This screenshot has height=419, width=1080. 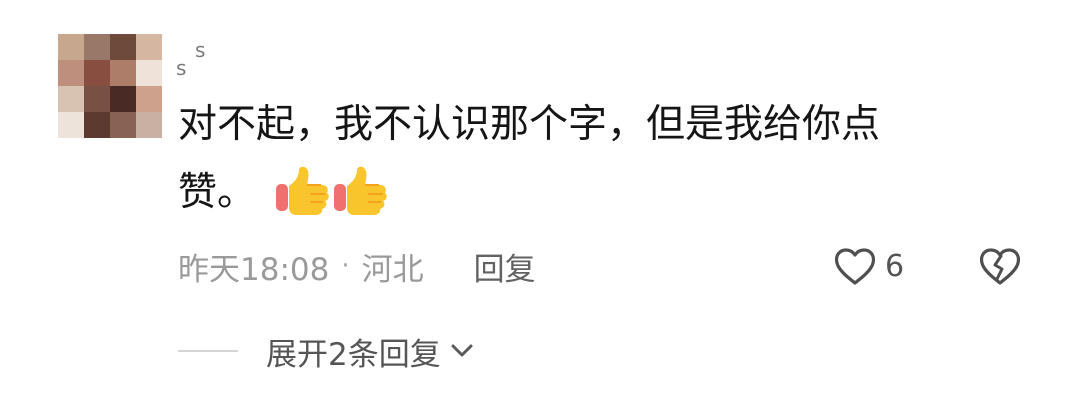 What do you see at coordinates (462, 350) in the screenshot?
I see `chevron-down-icon` at bounding box center [462, 350].